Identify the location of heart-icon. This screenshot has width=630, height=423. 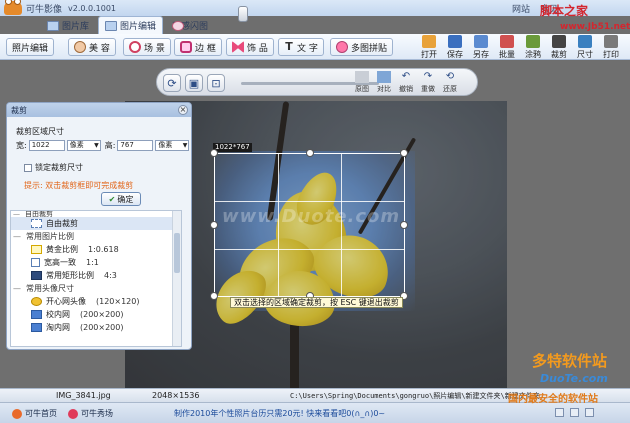
(73, 413).